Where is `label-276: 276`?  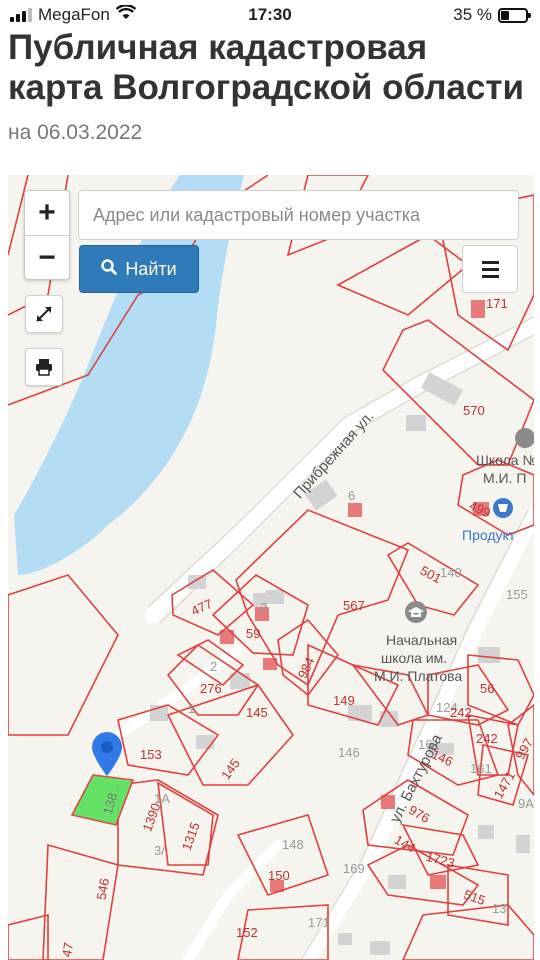 label-276: 276 is located at coordinates (211, 688).